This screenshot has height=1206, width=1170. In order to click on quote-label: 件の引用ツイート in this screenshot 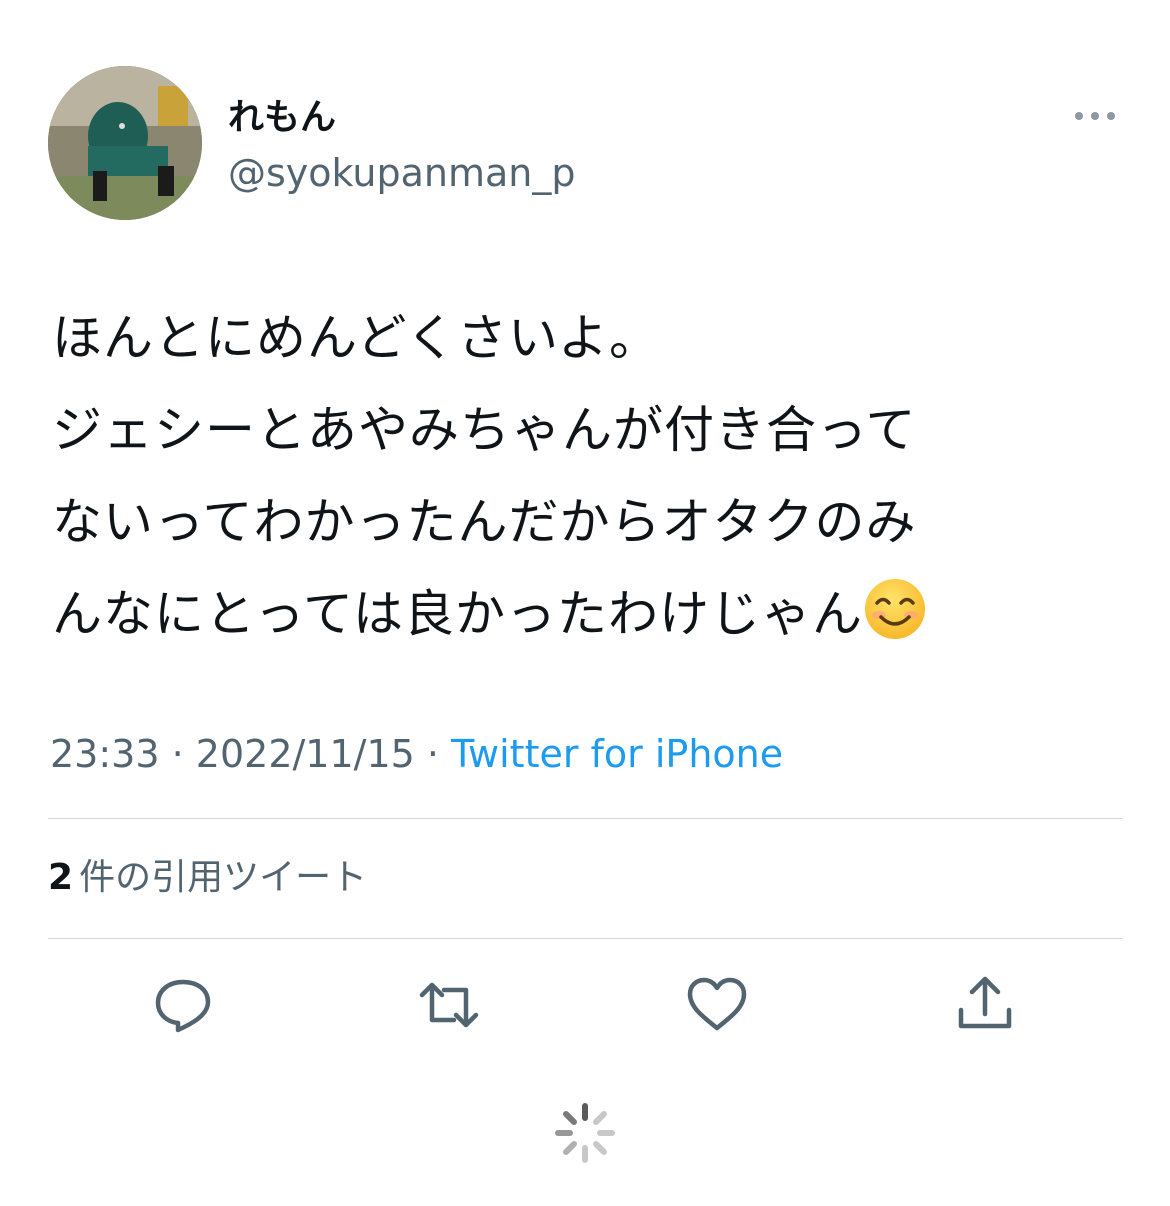, I will do `click(223, 877)`.